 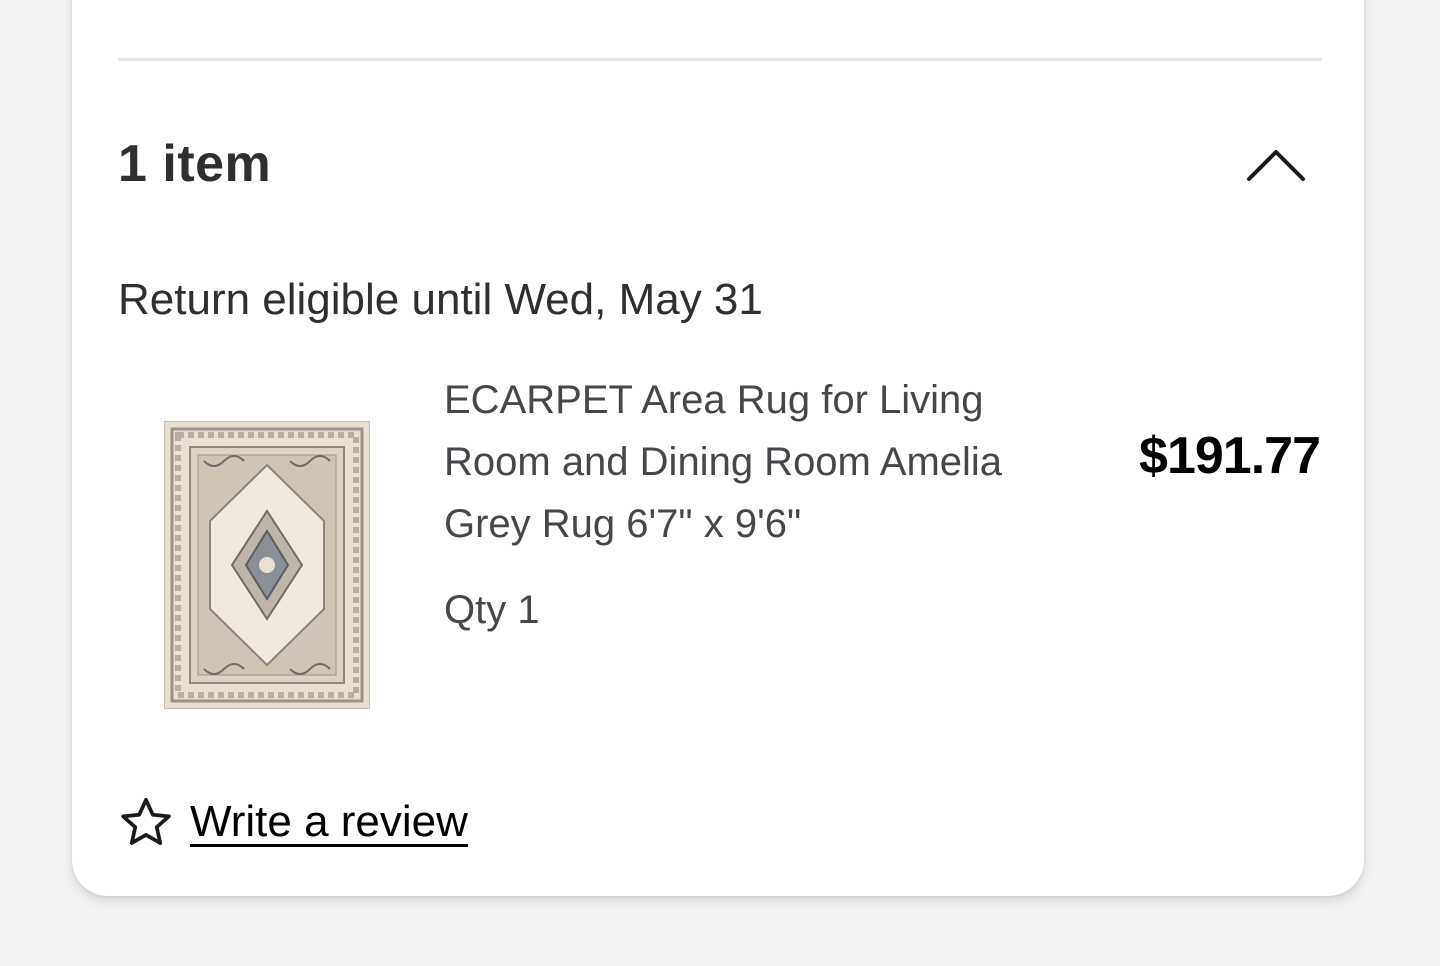 I want to click on write-review-label: Write a review, so click(x=329, y=822).